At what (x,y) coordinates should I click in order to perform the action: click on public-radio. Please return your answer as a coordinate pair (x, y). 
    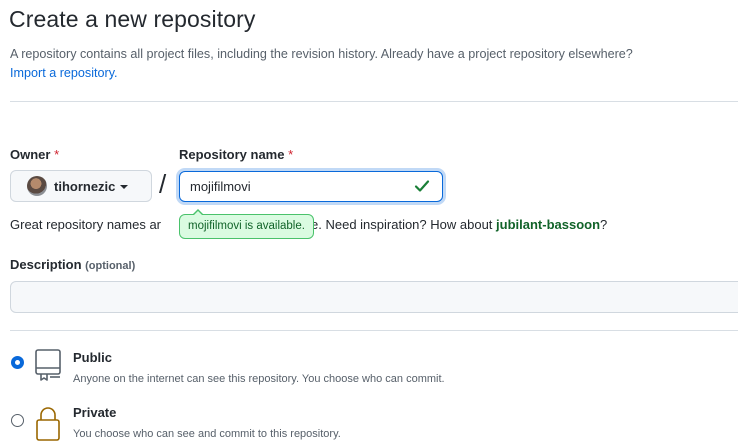
    Looking at the image, I should click on (17, 362).